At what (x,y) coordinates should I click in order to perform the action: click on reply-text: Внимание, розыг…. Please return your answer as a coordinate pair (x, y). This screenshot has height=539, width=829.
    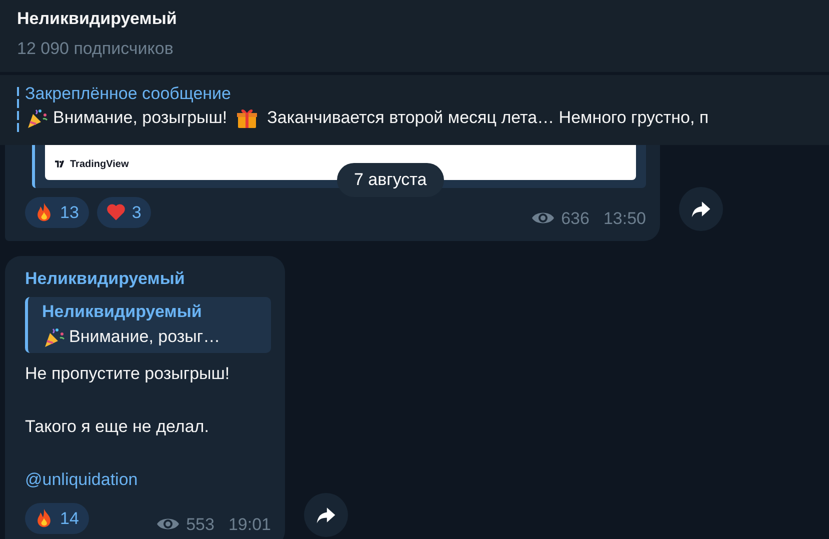
    Looking at the image, I should click on (144, 337).